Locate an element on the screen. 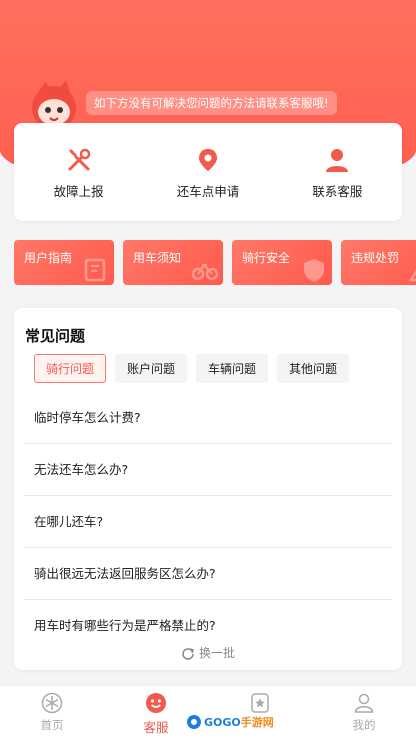  tab-profile: 我的 is located at coordinates (364, 713).